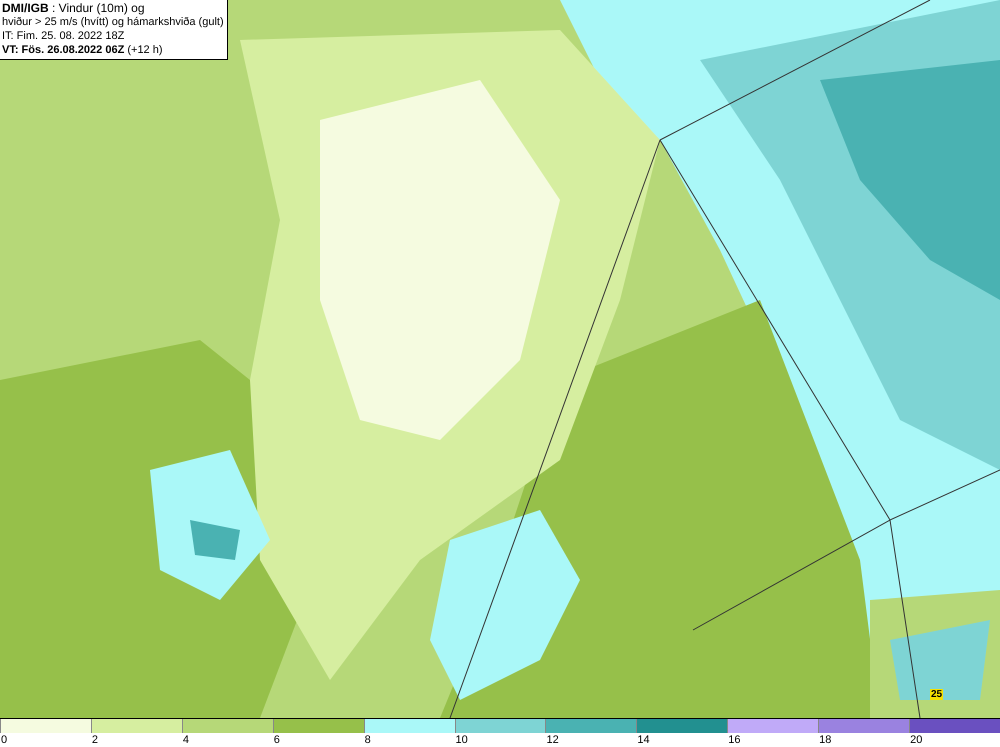 This screenshot has height=747, width=1000. Describe the element at coordinates (185, 740) in the screenshot. I see `legend-label: 4` at that location.